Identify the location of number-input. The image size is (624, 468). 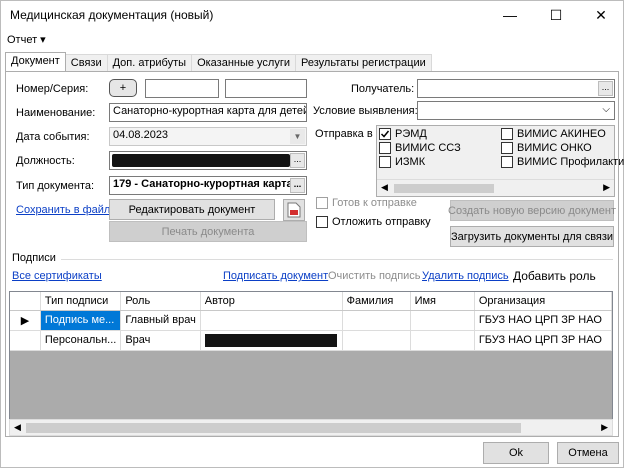
(182, 88).